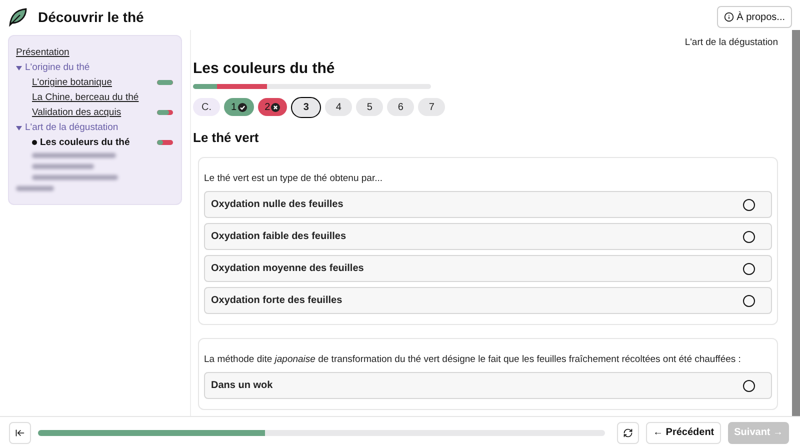 The height and width of the screenshot is (448, 800). Describe the element at coordinates (226, 137) in the screenshot. I see `section-heading: Le thé vert` at that location.